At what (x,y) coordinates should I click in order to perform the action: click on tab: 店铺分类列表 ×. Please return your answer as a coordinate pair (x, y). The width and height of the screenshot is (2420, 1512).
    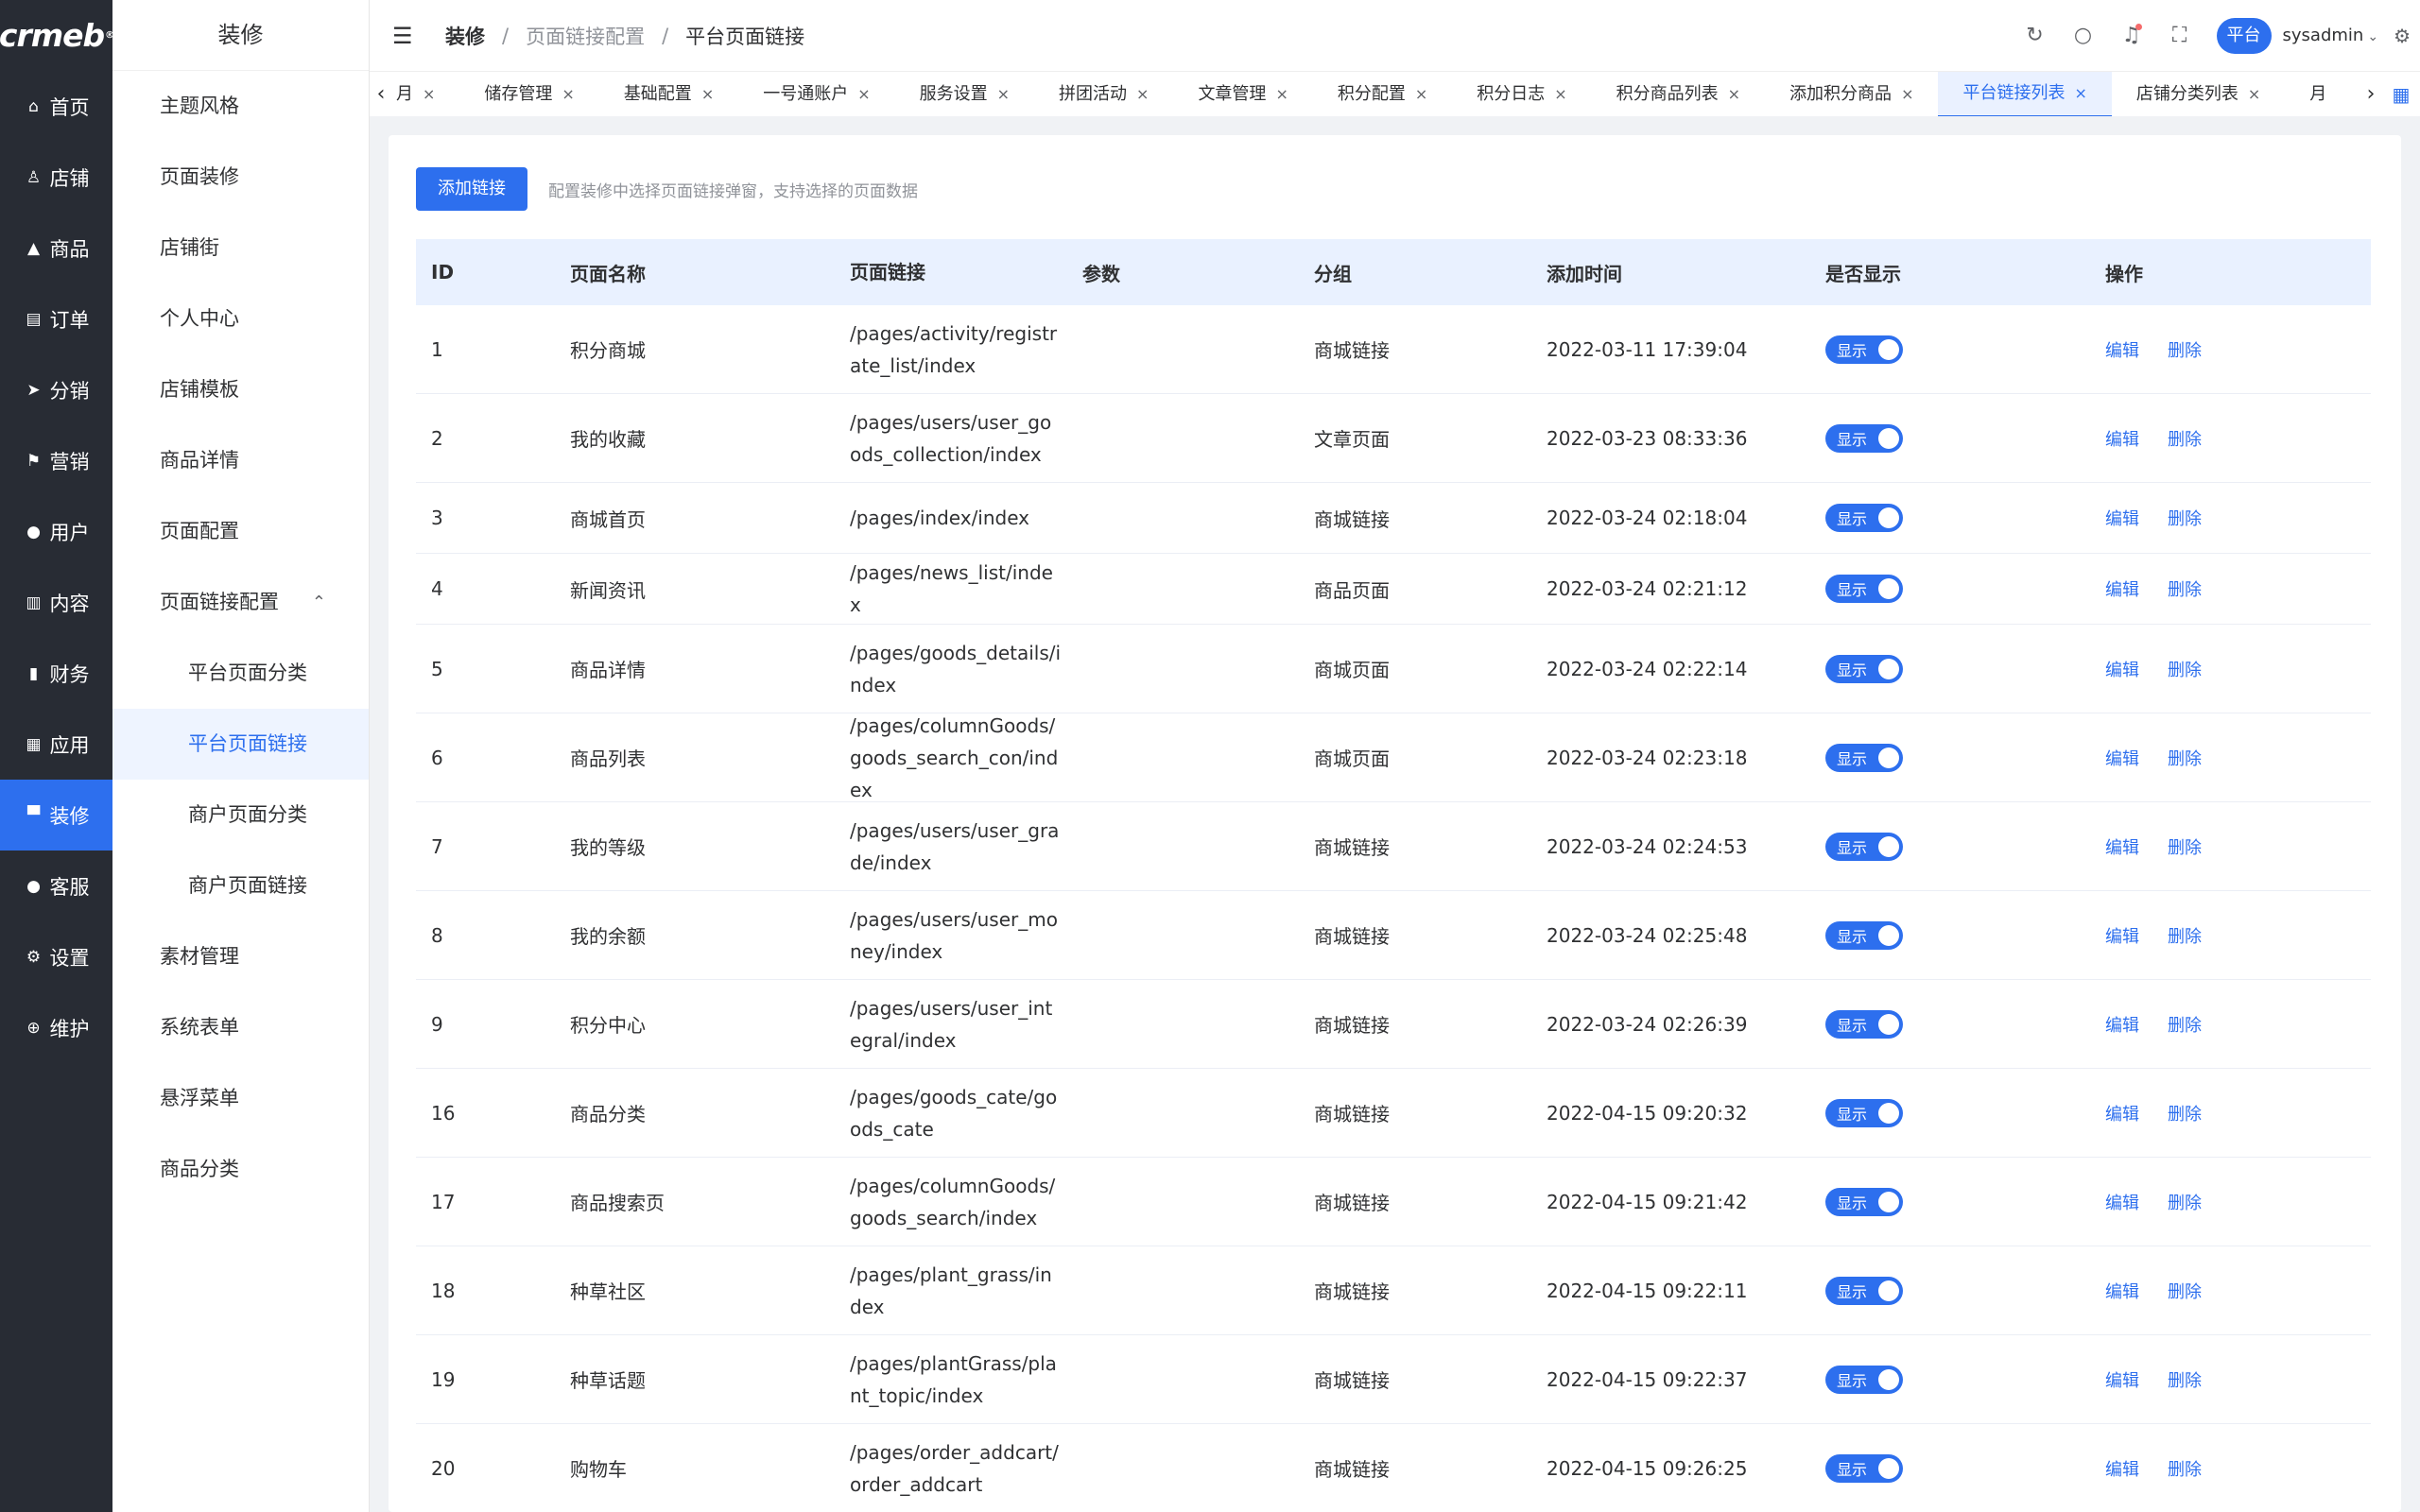
    Looking at the image, I should click on (2198, 94).